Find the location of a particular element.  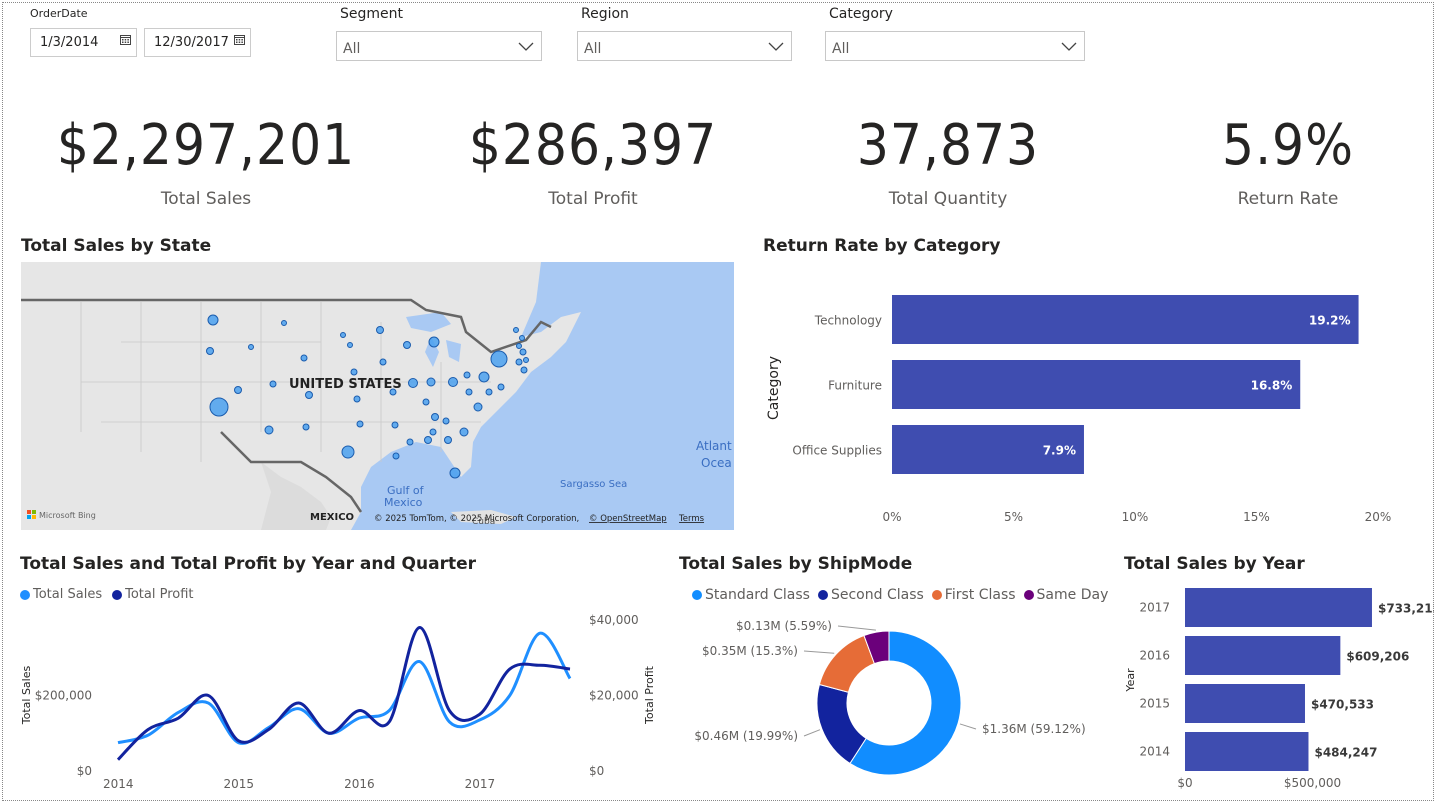

bar-data-label: $484,247 is located at coordinates (1345, 753).